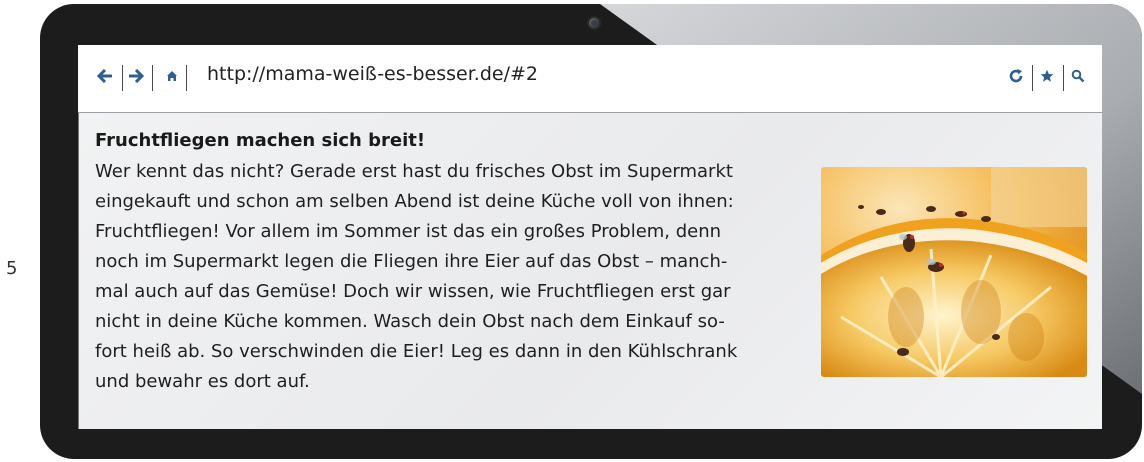 The image size is (1144, 462). I want to click on arrow-left-icon, so click(104, 76).